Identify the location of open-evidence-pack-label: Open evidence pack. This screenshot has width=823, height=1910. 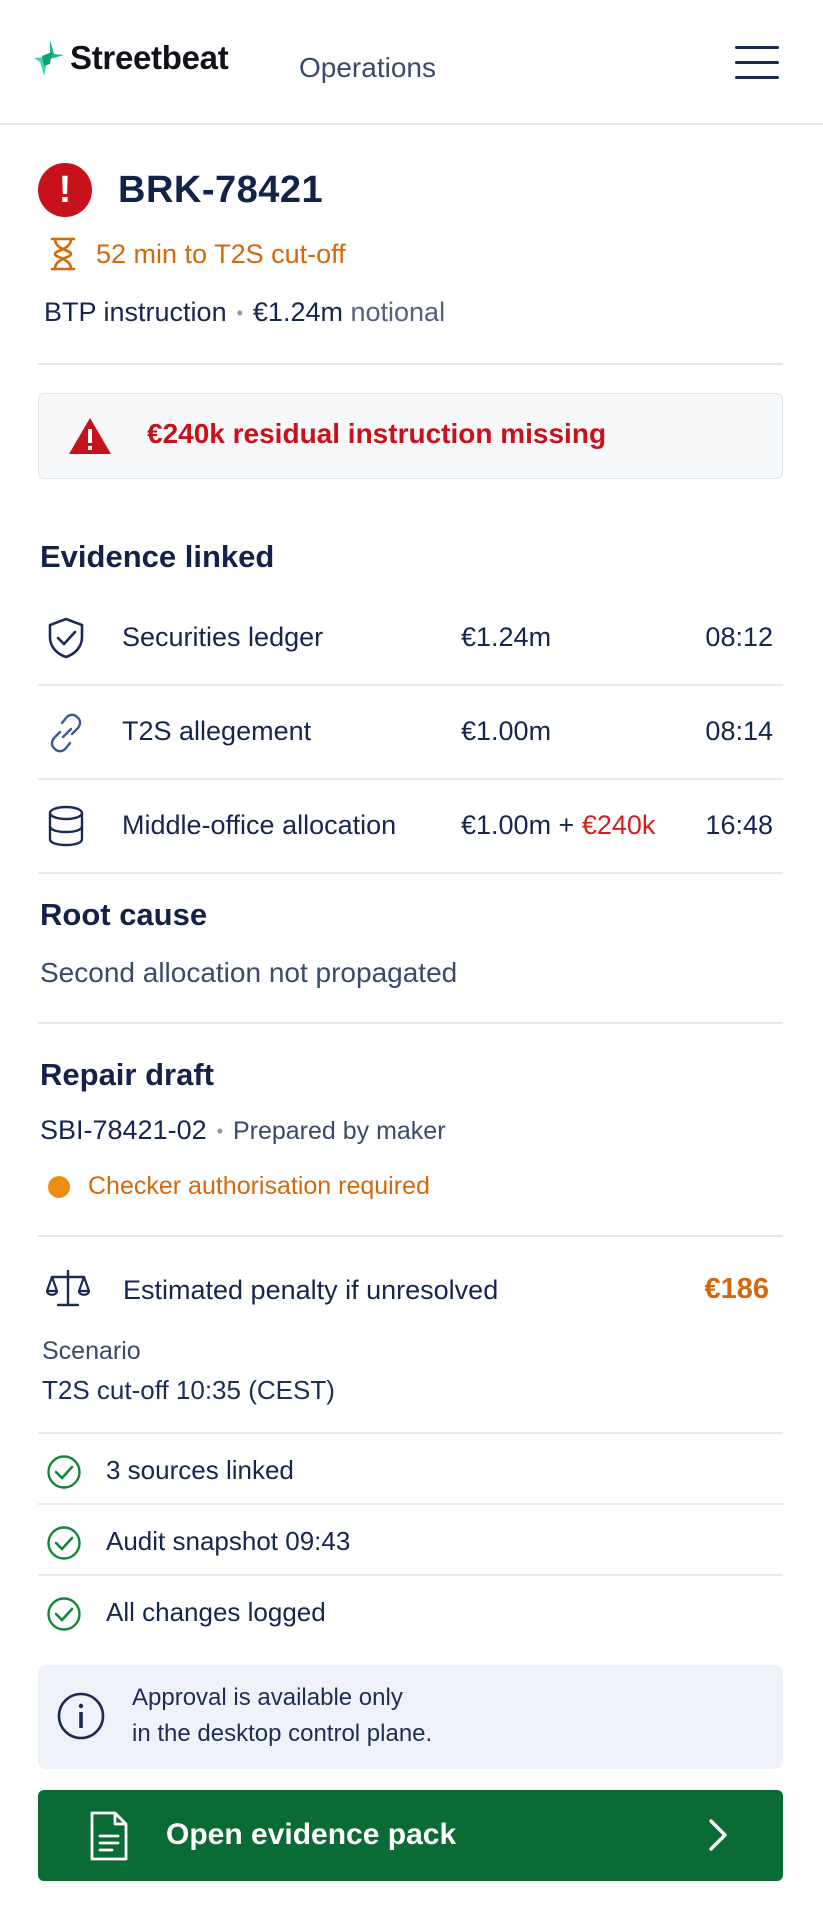
(311, 1834).